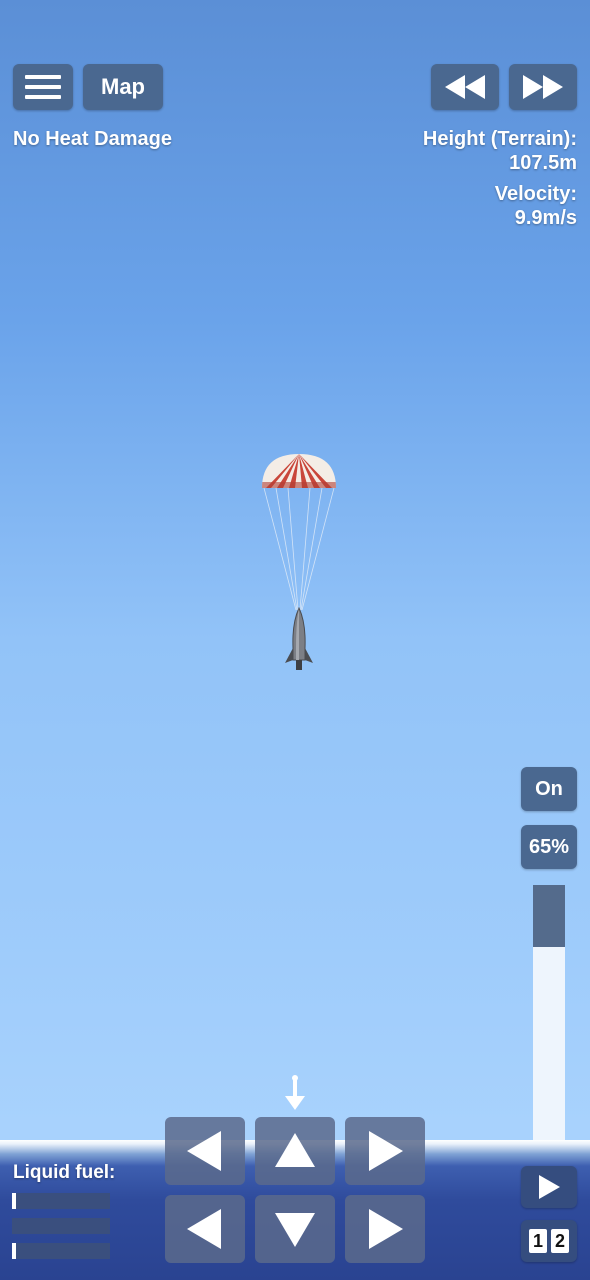  Describe the element at coordinates (549, 1241) in the screenshot. I see `stage-selector-button: 1 2` at that location.